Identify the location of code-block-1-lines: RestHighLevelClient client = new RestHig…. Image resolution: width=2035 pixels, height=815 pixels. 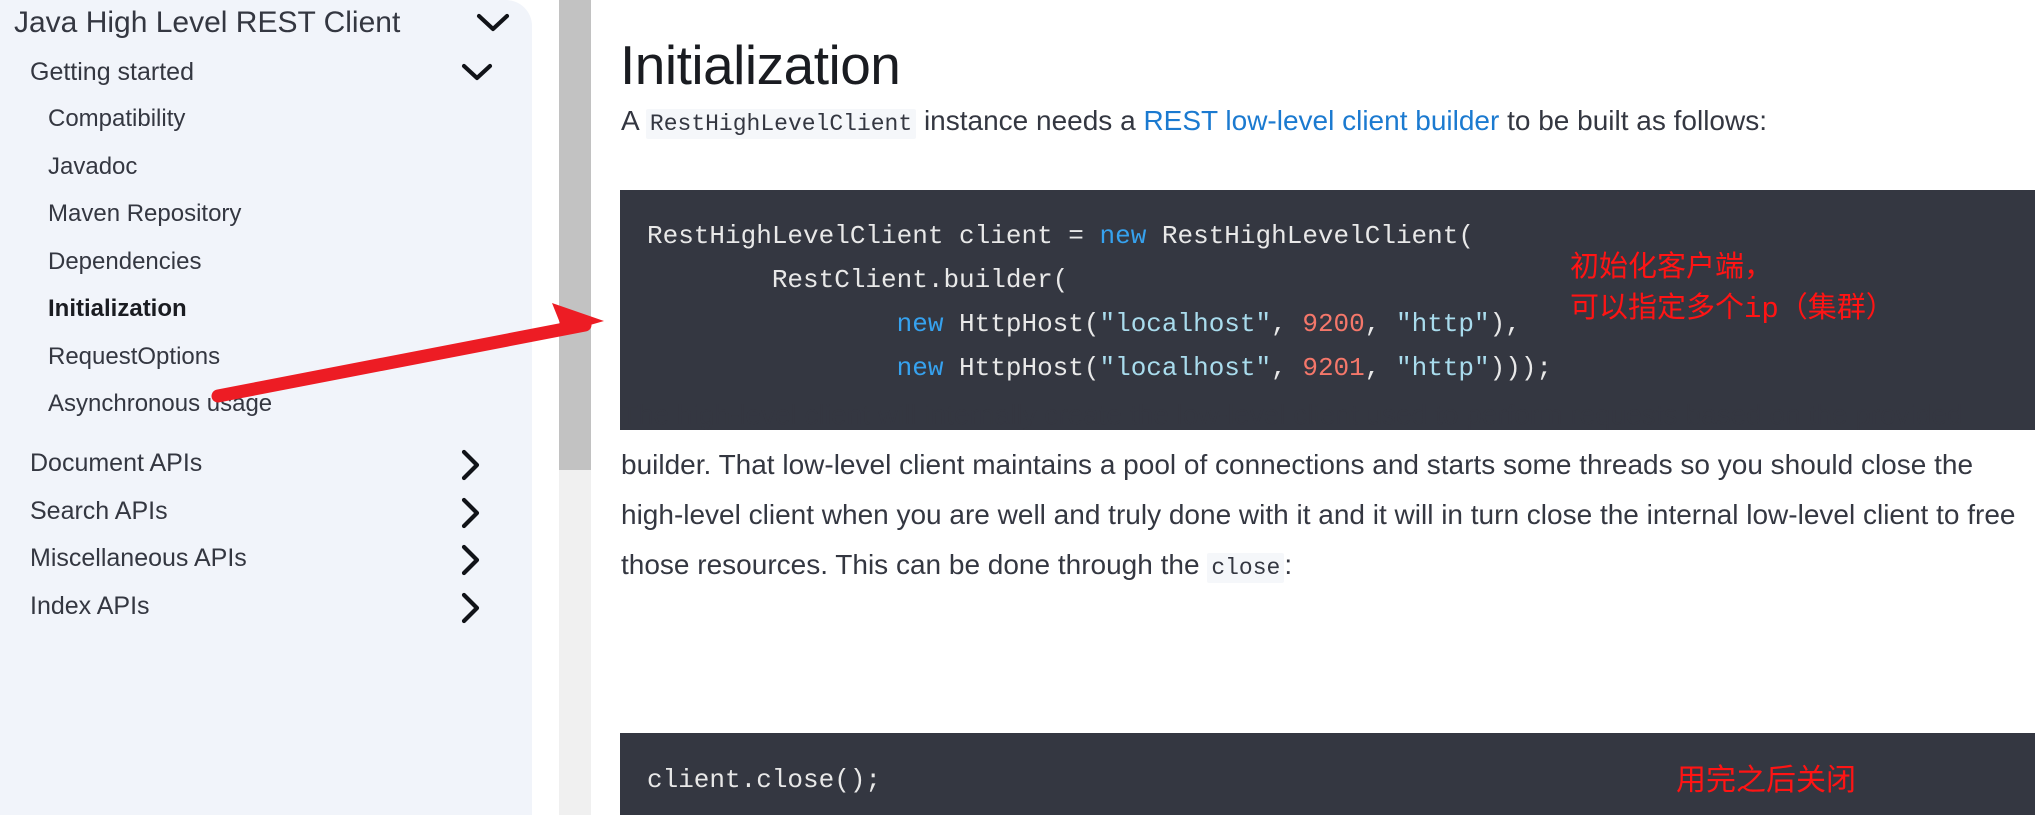
(1099, 302).